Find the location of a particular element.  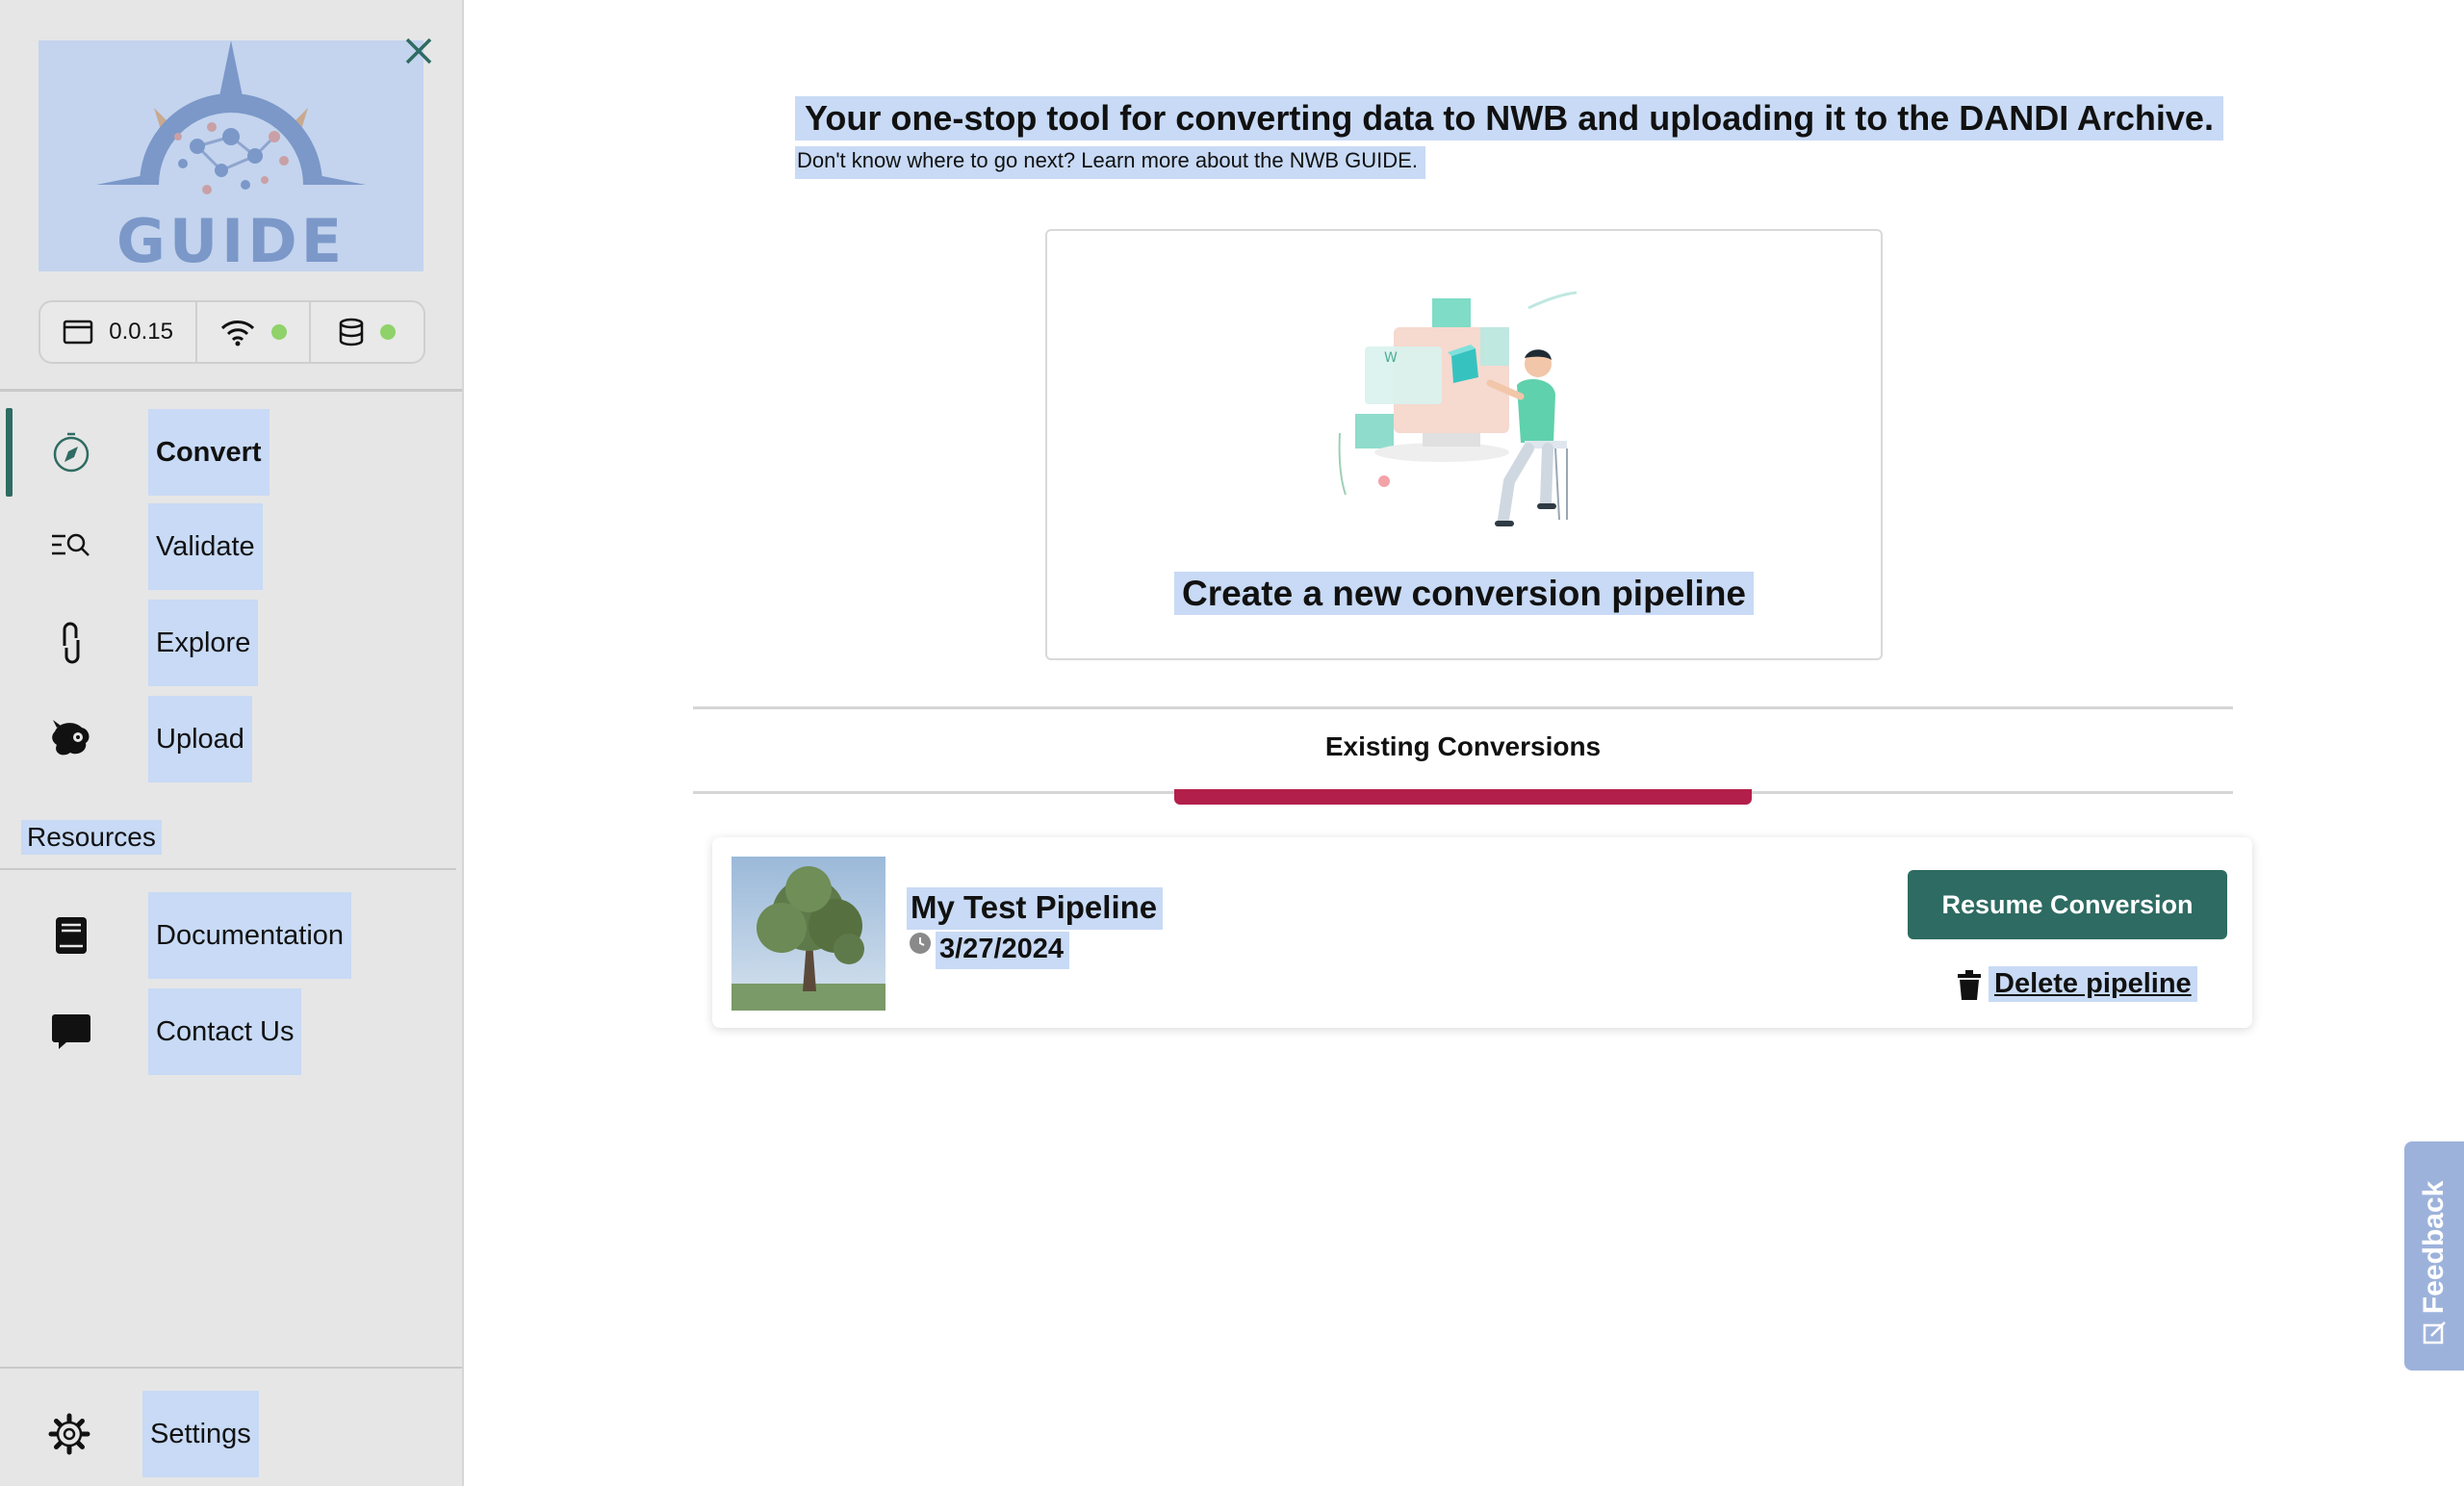

status-bar: 0.0.15 is located at coordinates (231, 332).